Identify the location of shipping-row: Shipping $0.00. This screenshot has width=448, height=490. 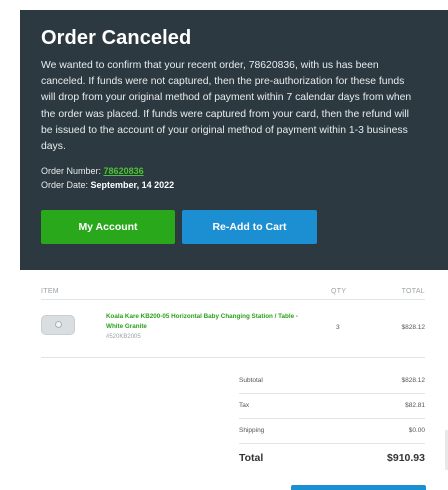
(332, 430).